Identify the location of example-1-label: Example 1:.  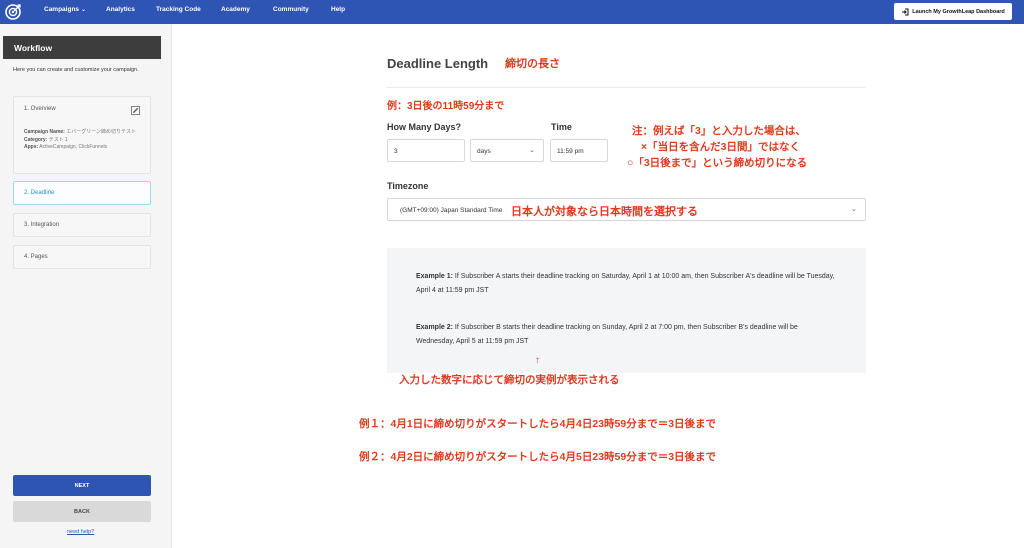
(434, 276).